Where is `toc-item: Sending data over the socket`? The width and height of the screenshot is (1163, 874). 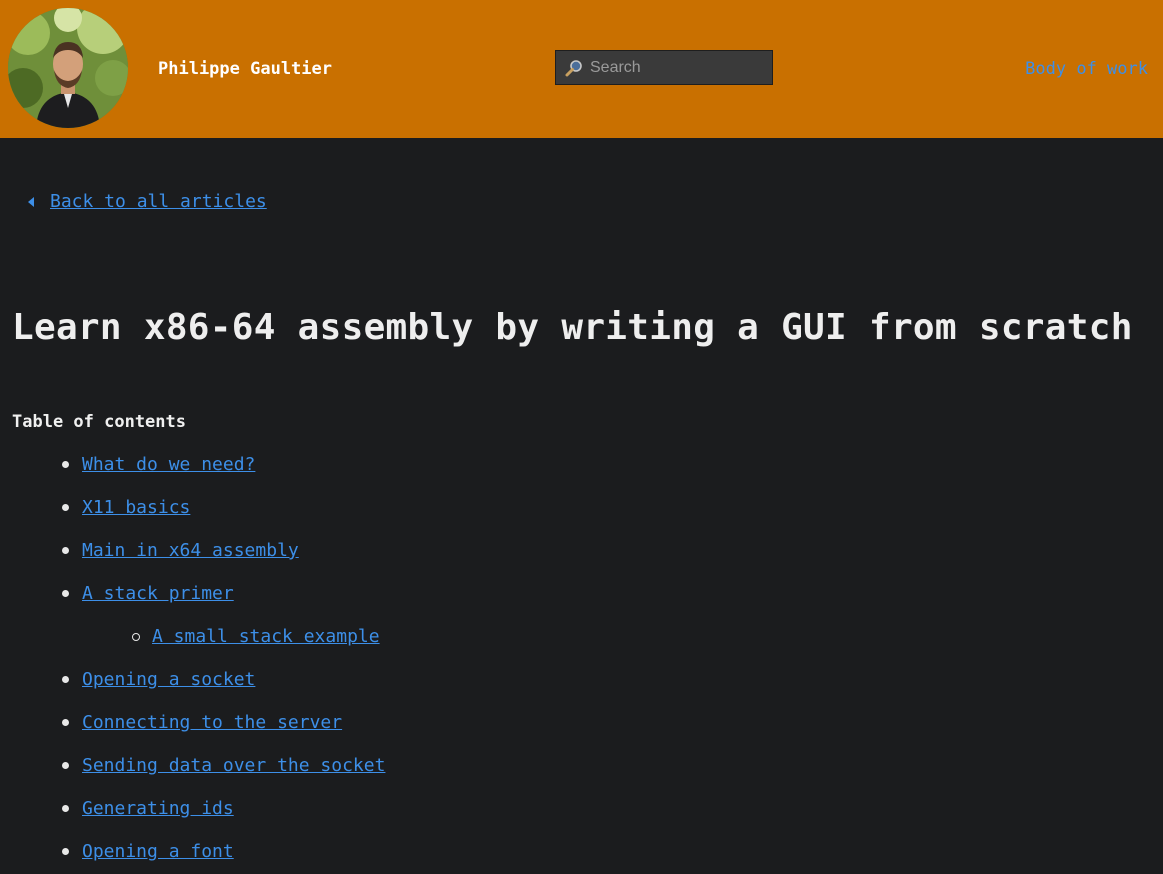
toc-item: Sending data over the socket is located at coordinates (223, 766).